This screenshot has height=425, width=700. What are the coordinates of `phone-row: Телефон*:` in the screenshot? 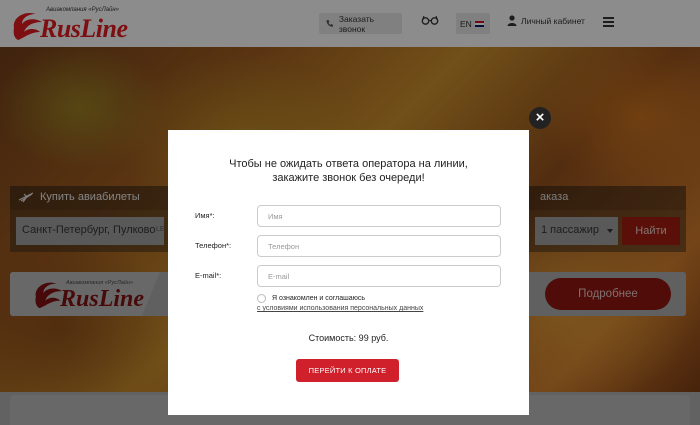 It's located at (350, 246).